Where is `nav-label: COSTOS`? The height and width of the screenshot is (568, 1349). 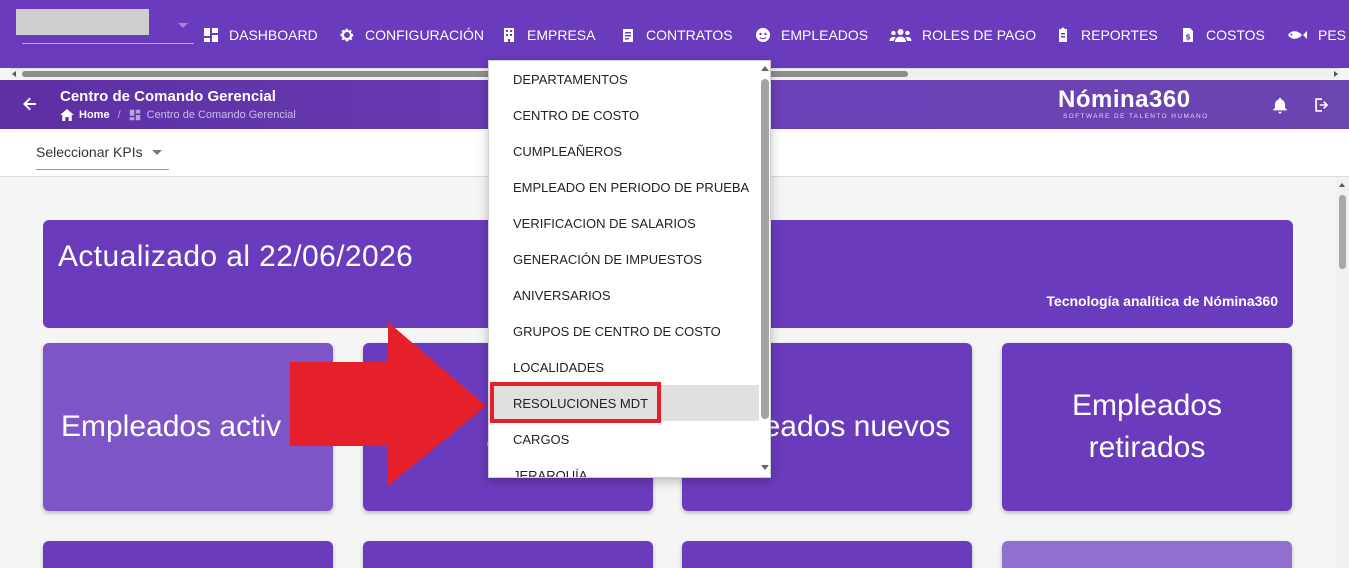 nav-label: COSTOS is located at coordinates (1235, 35).